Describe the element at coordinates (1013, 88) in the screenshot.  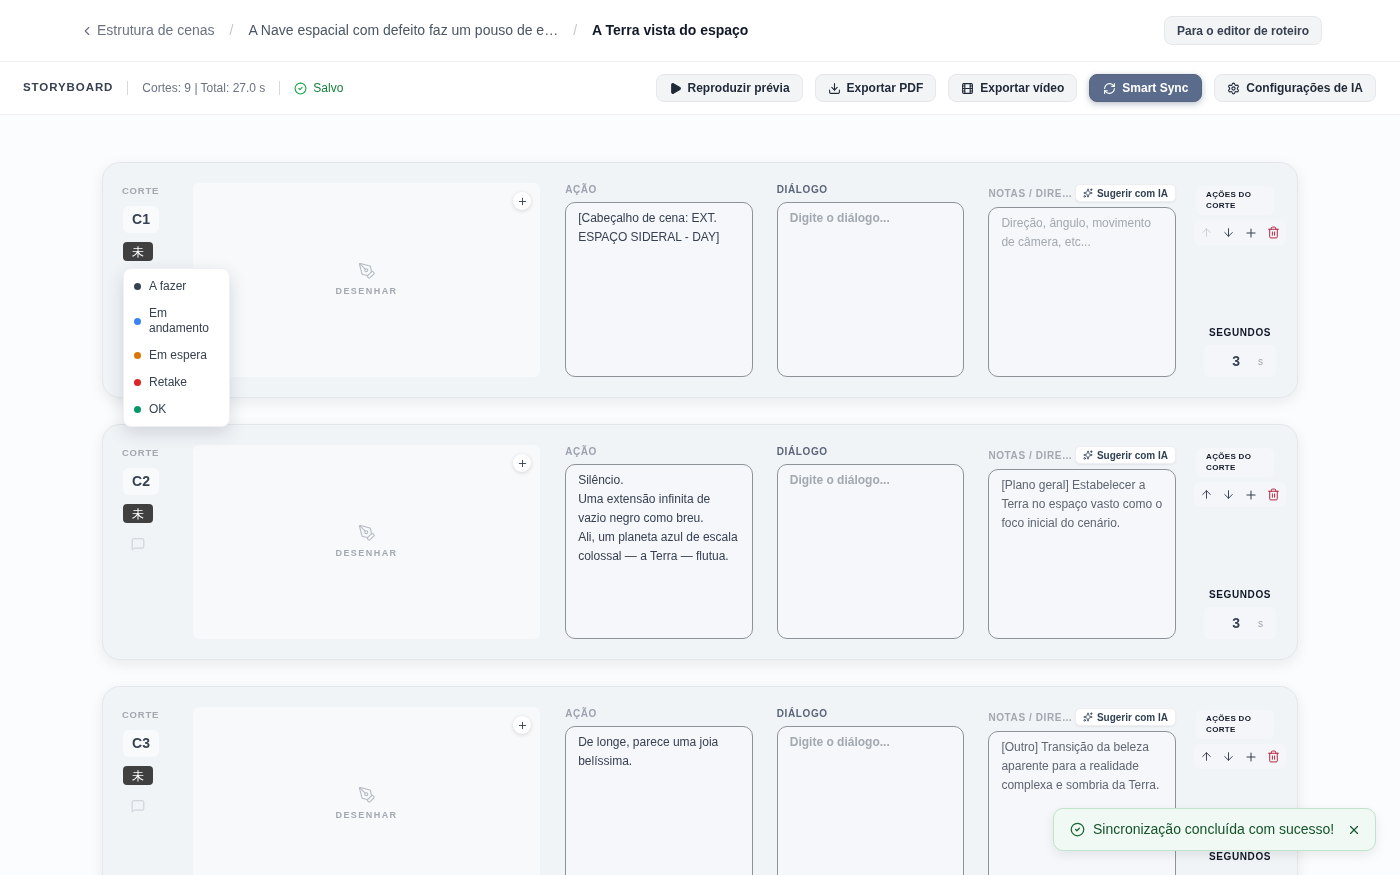
I see `export-video-button: Exportar vídeo` at that location.